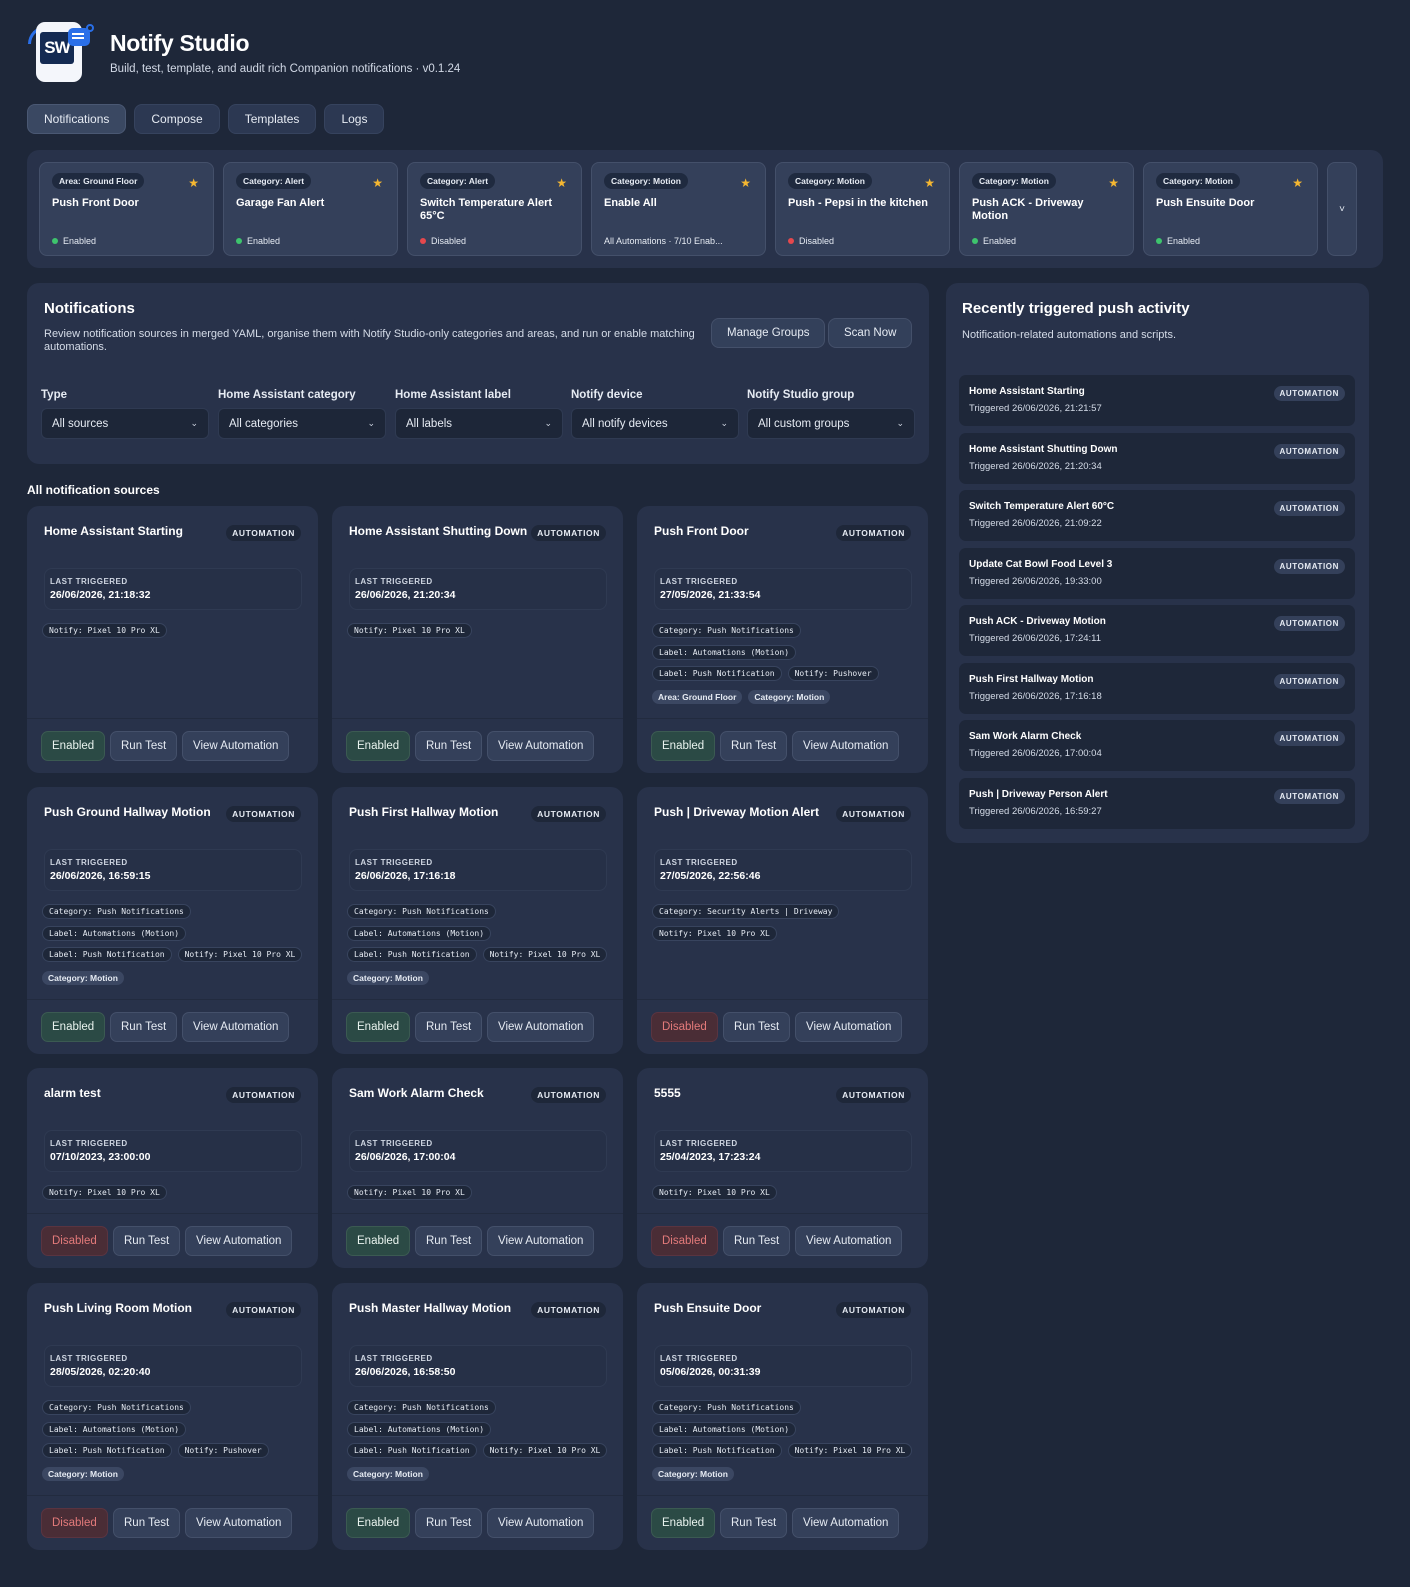 The width and height of the screenshot is (1410, 1587). I want to click on last-triggered-value: 27/05/2026, 22:56:46, so click(710, 876).